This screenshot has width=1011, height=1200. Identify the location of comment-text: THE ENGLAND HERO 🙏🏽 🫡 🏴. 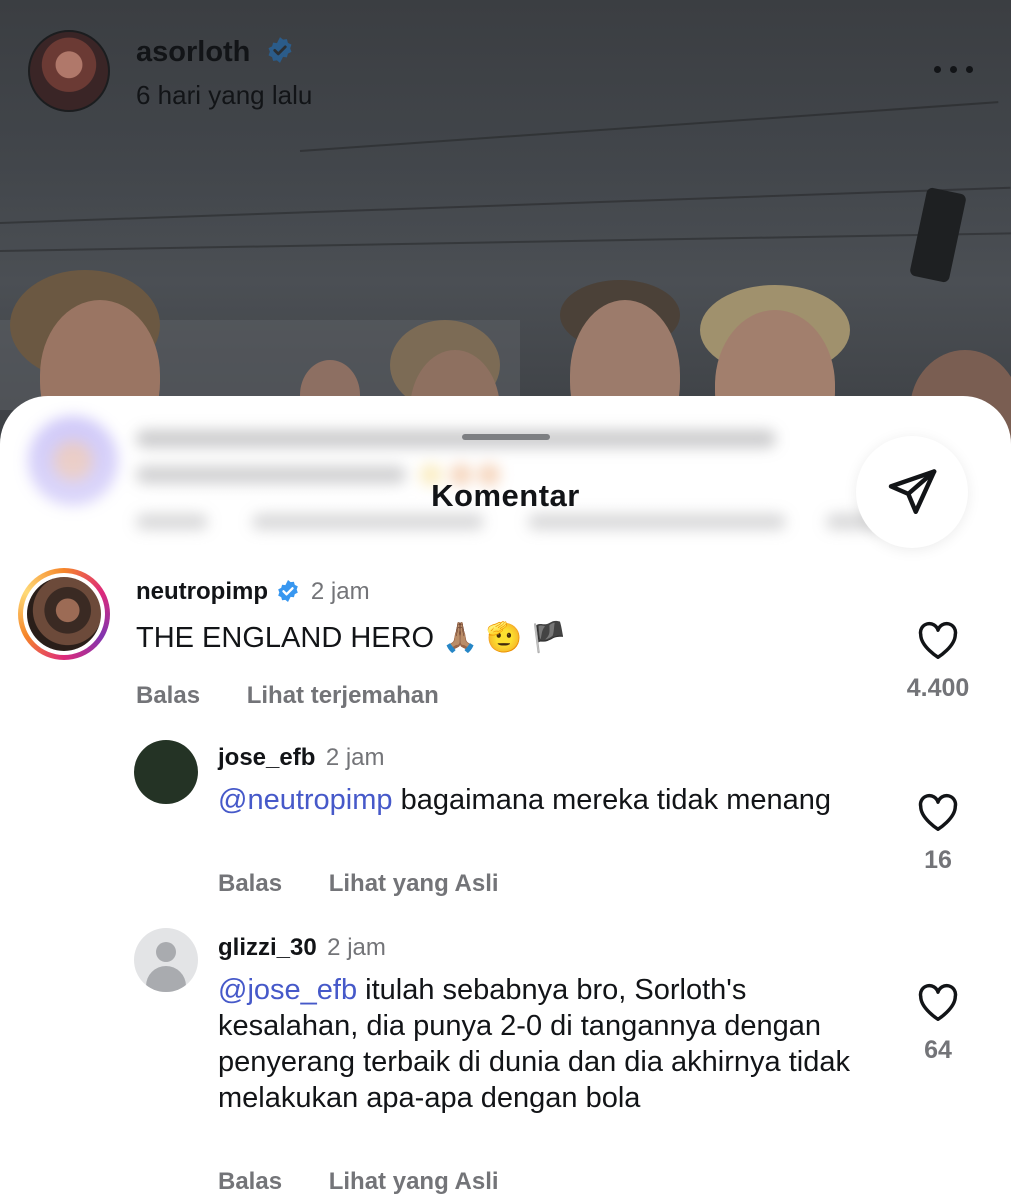
(351, 638).